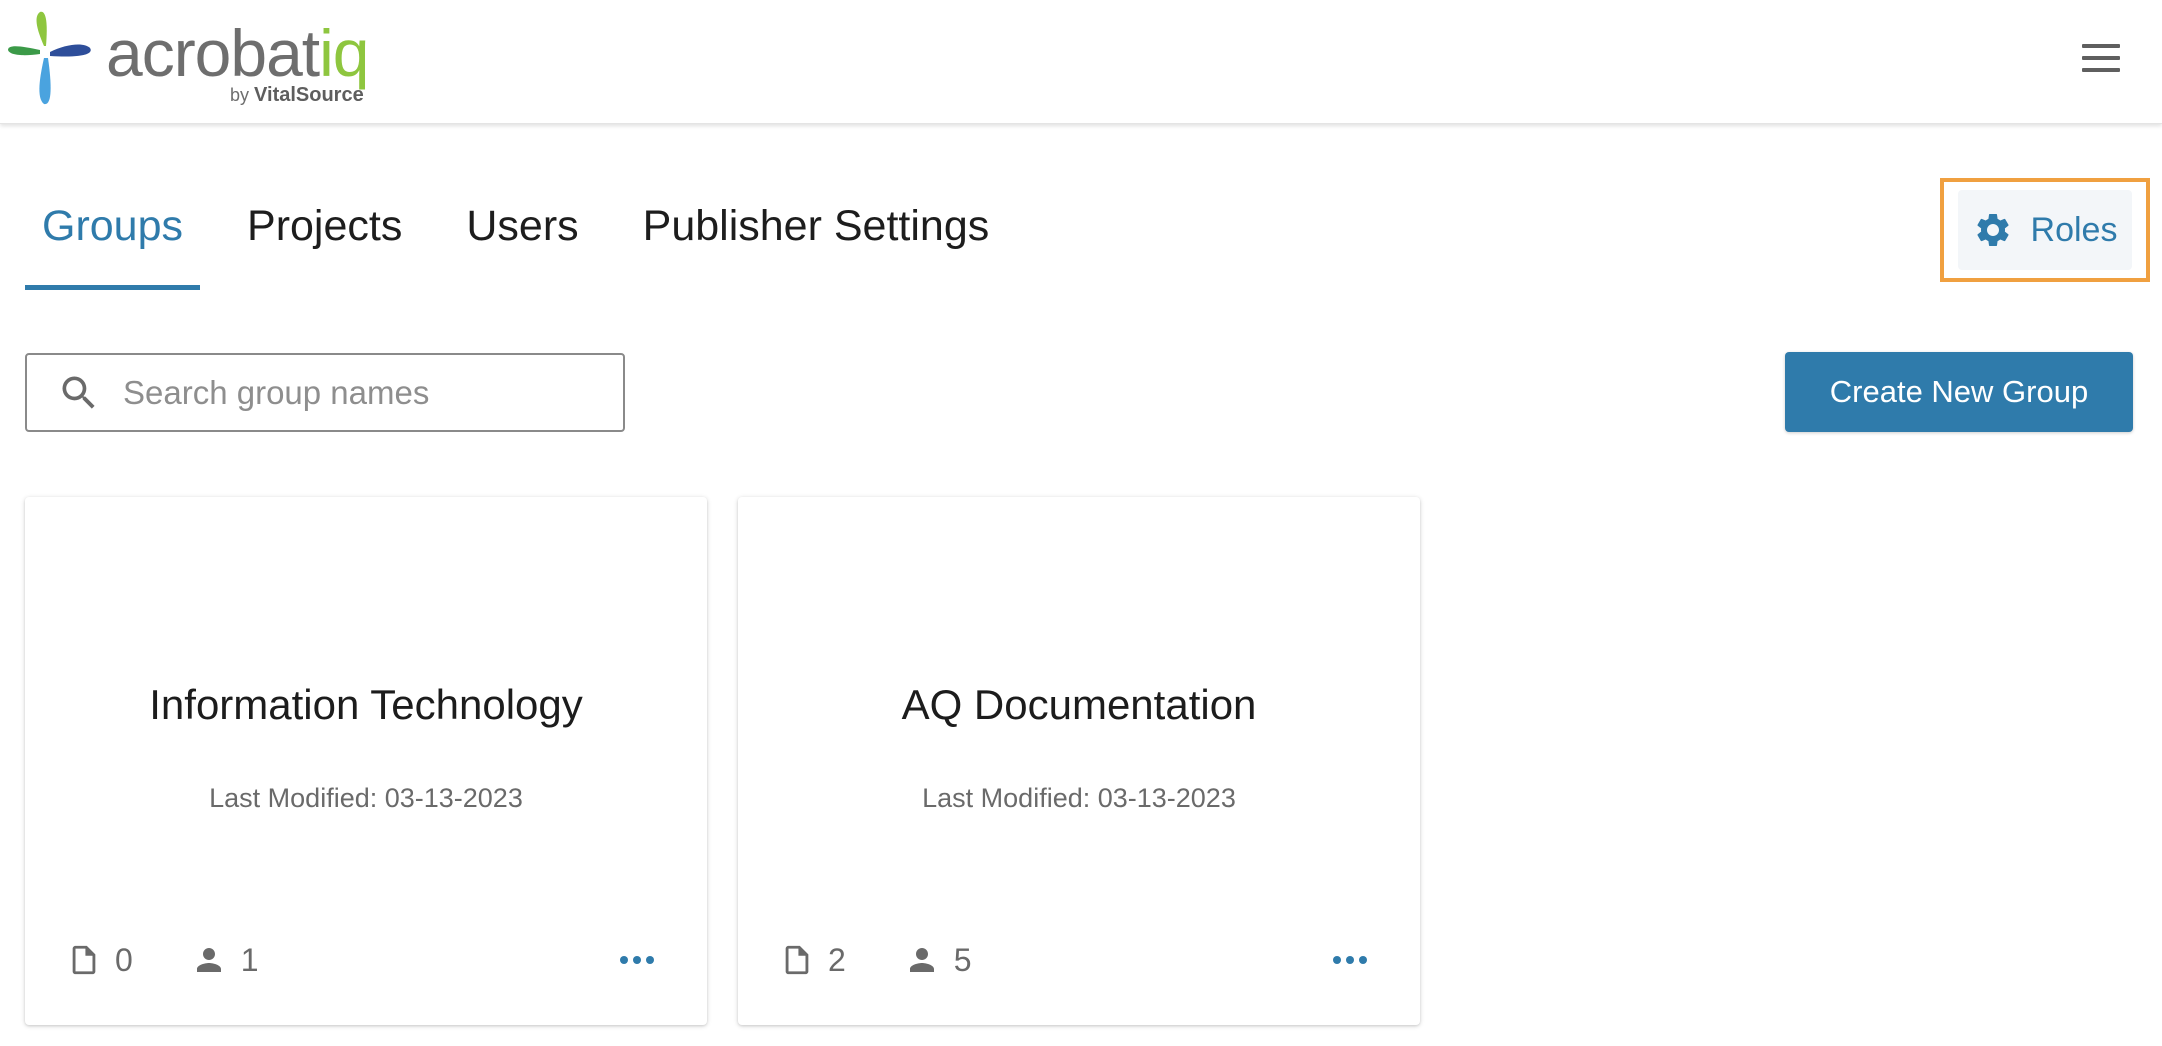  I want to click on logo-byline: by VitalSource, so click(297, 95).